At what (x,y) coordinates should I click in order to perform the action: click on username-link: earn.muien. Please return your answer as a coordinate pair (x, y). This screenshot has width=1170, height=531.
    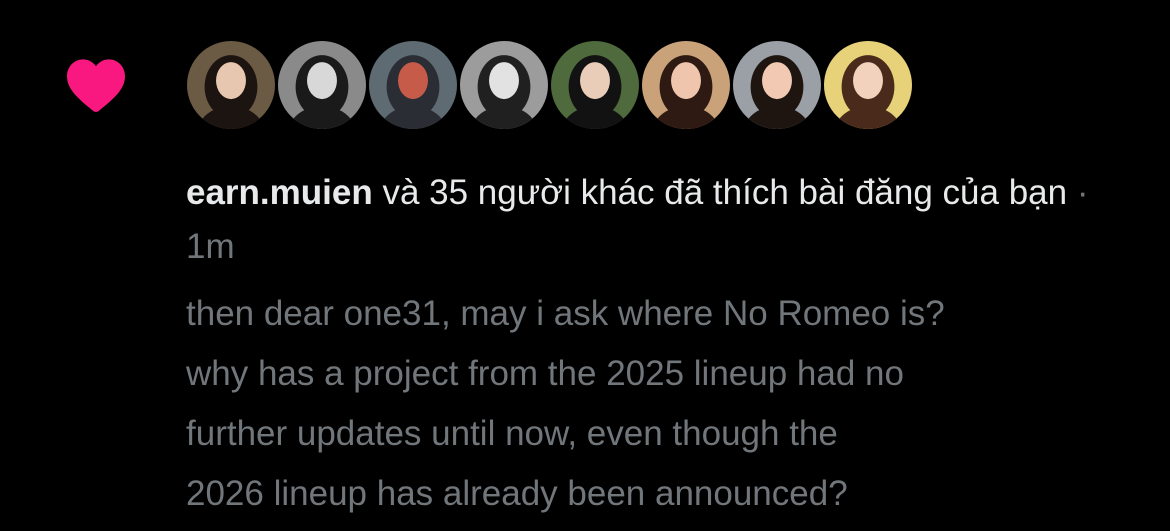
    Looking at the image, I should click on (279, 192).